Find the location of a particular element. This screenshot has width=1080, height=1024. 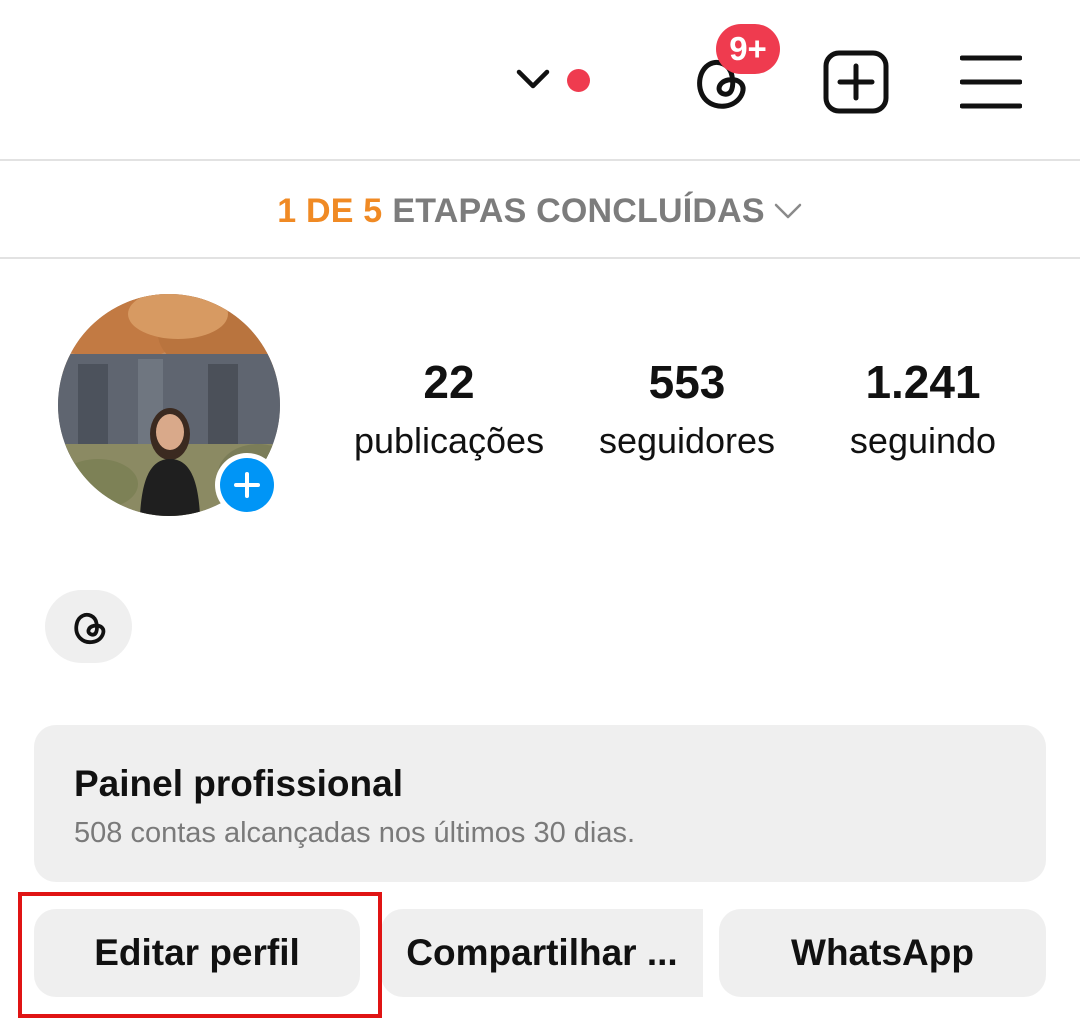

stat-following-label: seguindo is located at coordinates (923, 440).